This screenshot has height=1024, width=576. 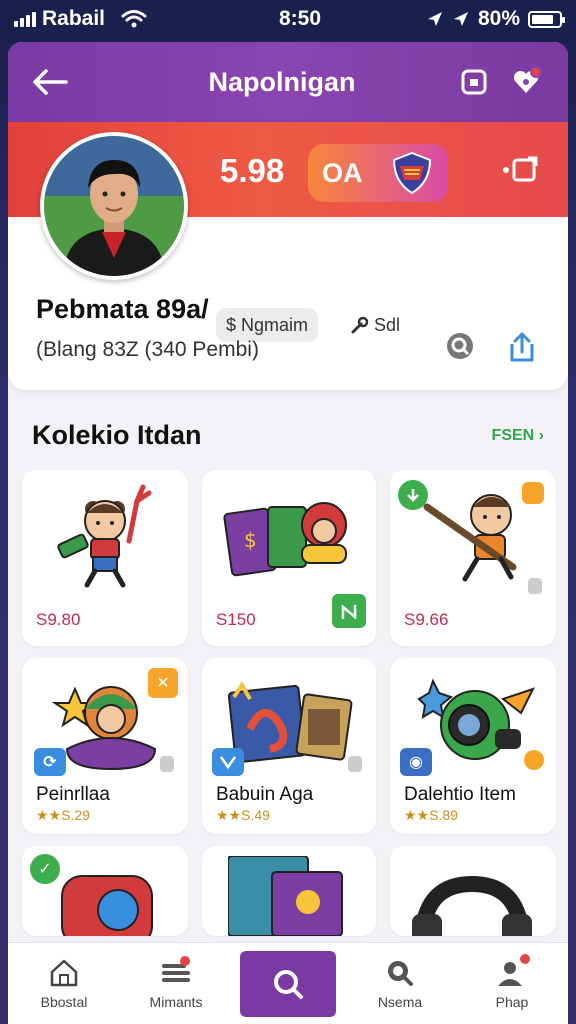 What do you see at coordinates (265, 794) in the screenshot?
I see `item-name: Babuin Aga` at bounding box center [265, 794].